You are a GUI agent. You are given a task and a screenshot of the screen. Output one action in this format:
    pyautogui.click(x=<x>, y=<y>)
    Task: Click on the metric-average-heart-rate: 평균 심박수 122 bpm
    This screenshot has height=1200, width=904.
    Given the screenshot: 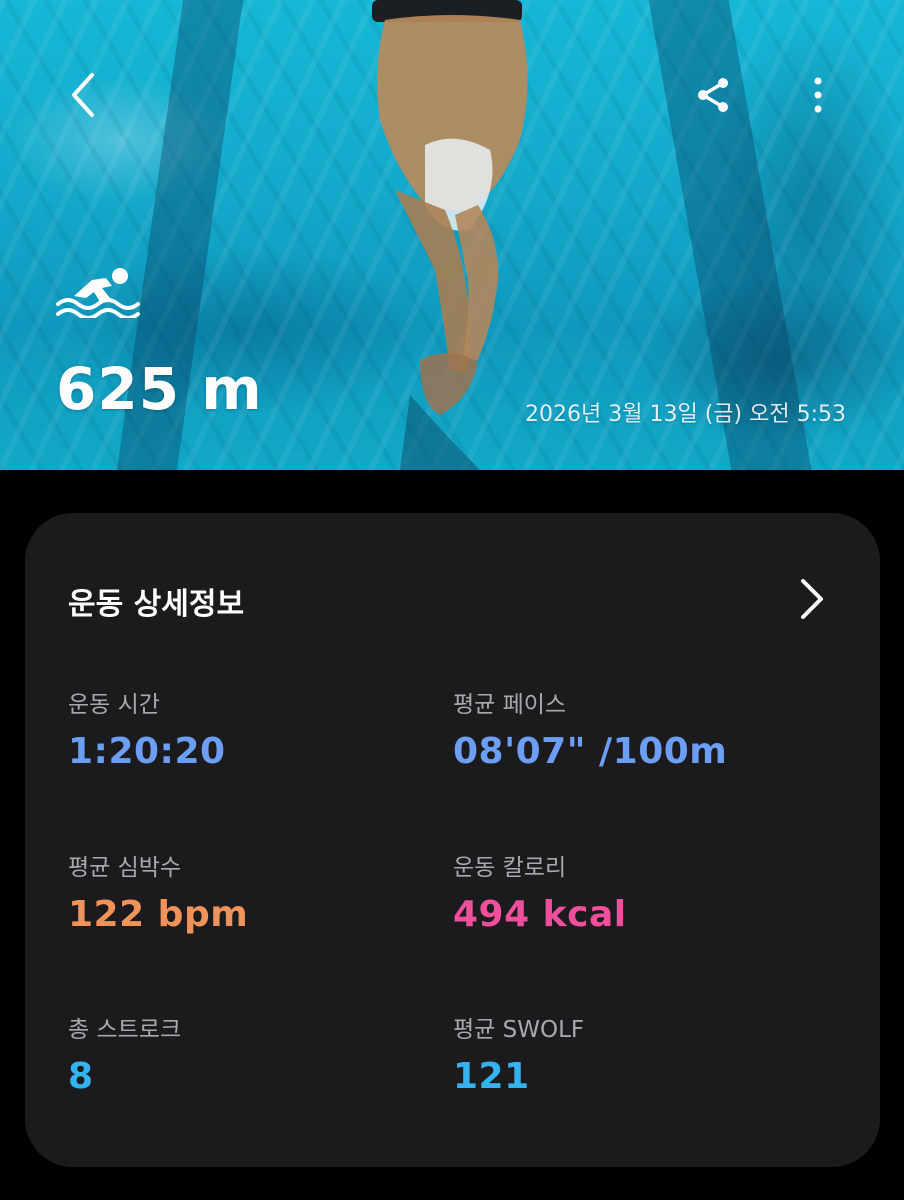 What is the action you would take?
    pyautogui.click(x=258, y=891)
    